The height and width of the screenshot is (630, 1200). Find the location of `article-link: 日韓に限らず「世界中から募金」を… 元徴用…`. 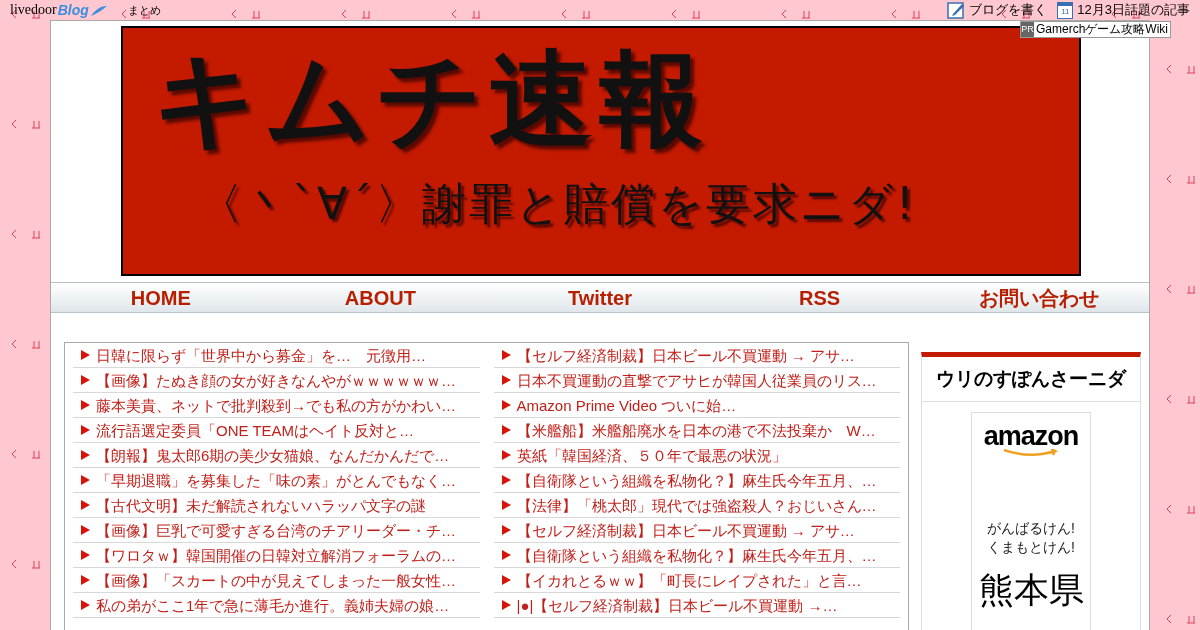

article-link: 日韓に限らず「世界中から募金」を… 元徴用… is located at coordinates (261, 355).